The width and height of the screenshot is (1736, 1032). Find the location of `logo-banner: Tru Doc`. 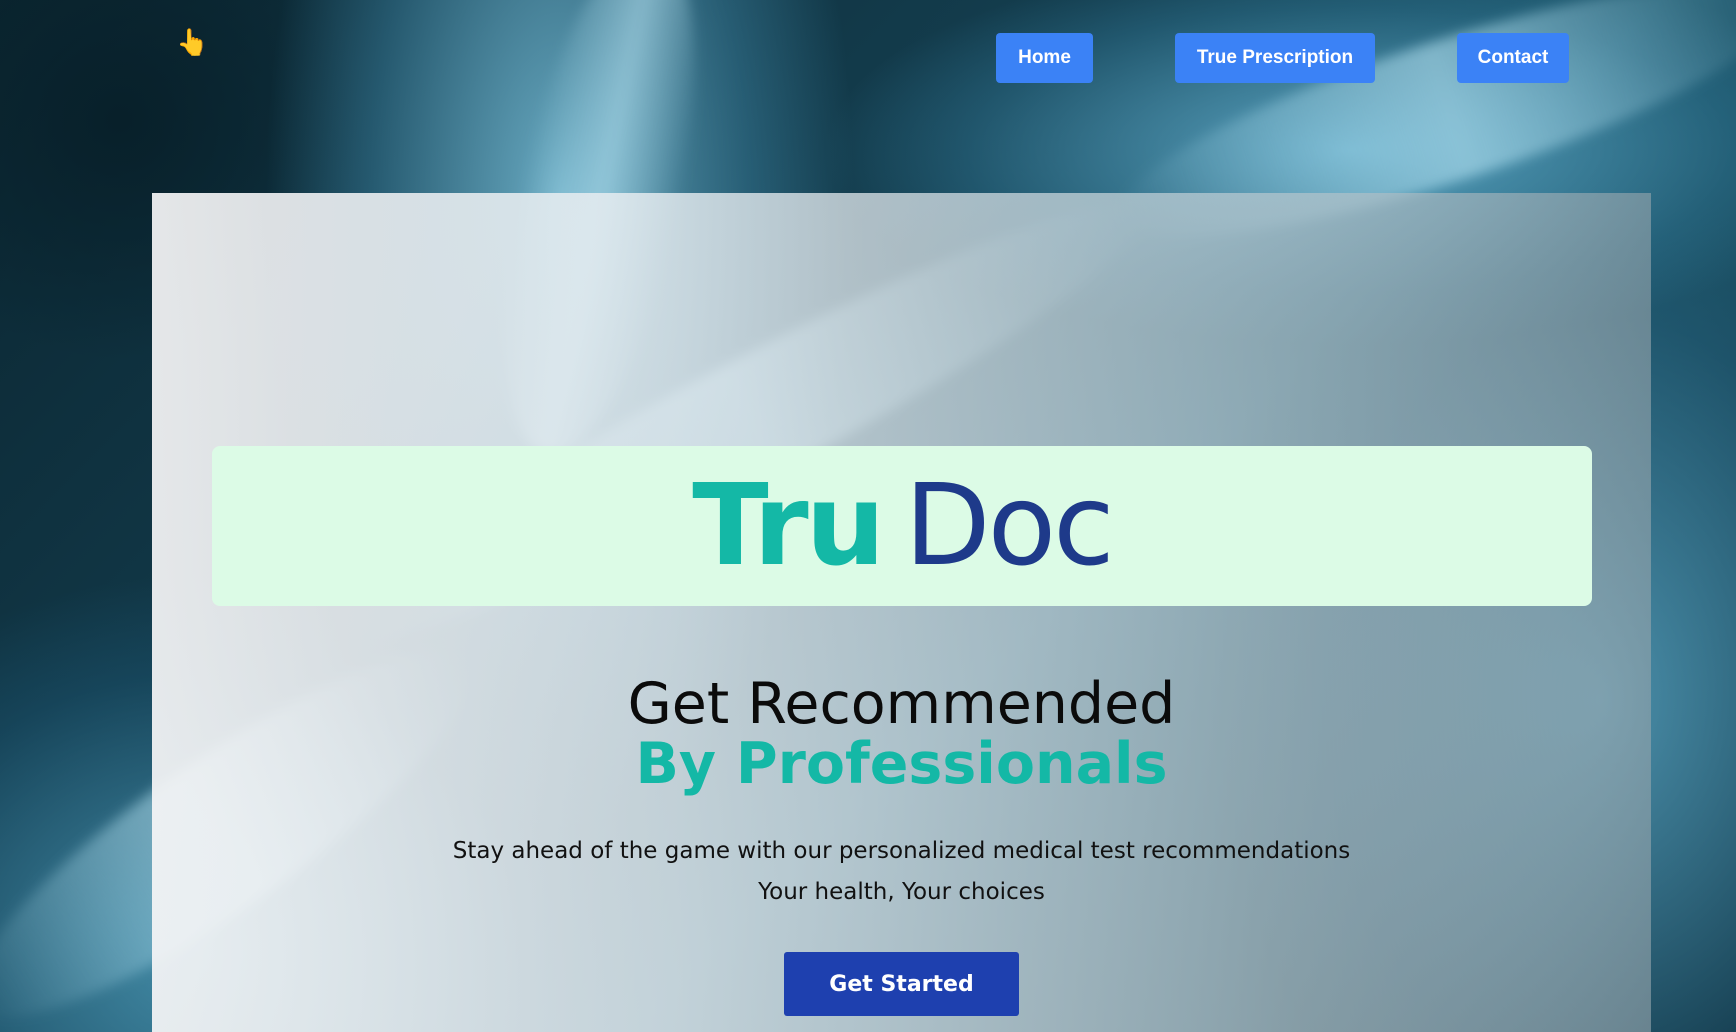

logo-banner: Tru Doc is located at coordinates (902, 526).